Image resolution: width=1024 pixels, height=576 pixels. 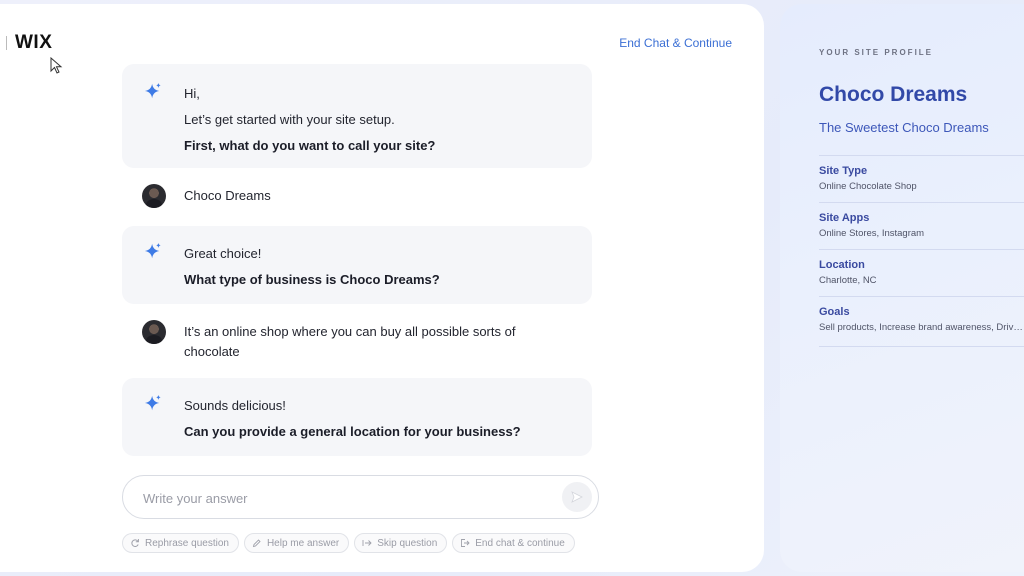 I want to click on answer-input-box, so click(x=360, y=497).